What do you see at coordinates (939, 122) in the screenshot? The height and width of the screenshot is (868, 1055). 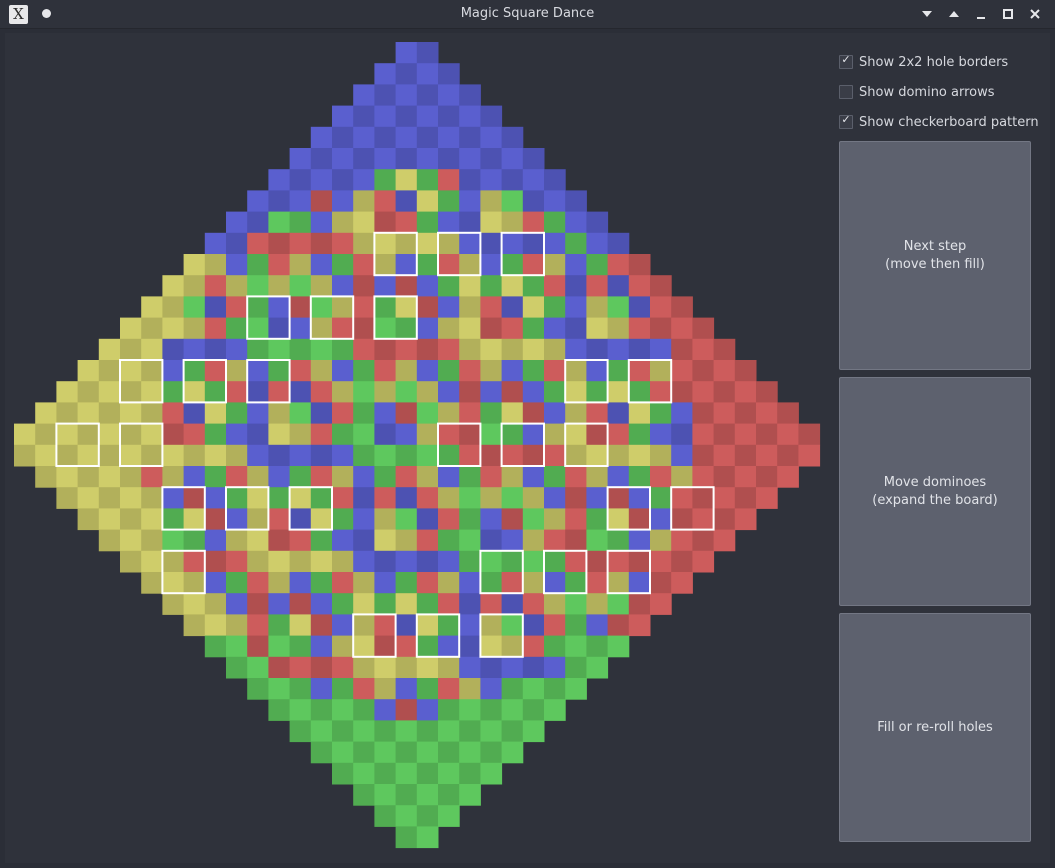 I see `option-checkerboard: ✓ Show checkerboard pattern` at bounding box center [939, 122].